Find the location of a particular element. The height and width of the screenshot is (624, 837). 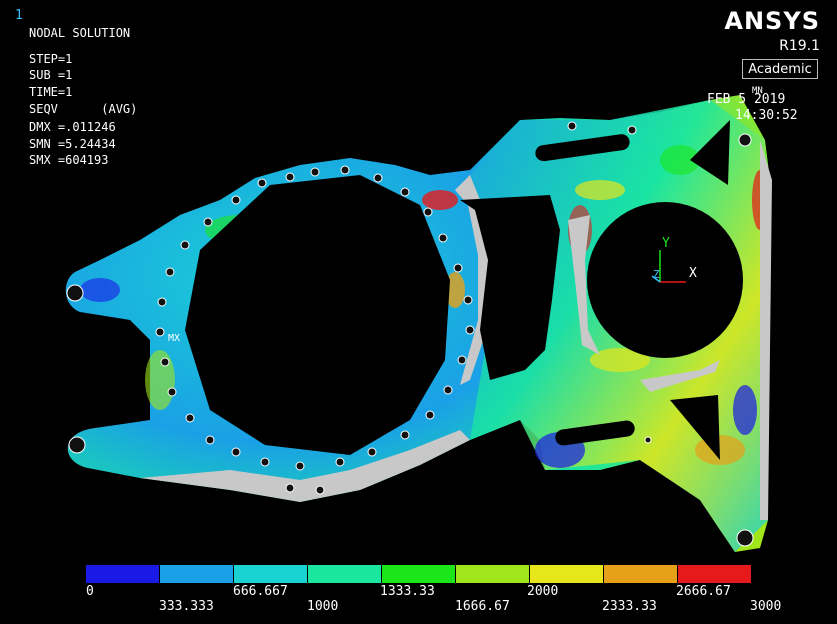

legend-label-2333: 2333.33 is located at coordinates (629, 606).